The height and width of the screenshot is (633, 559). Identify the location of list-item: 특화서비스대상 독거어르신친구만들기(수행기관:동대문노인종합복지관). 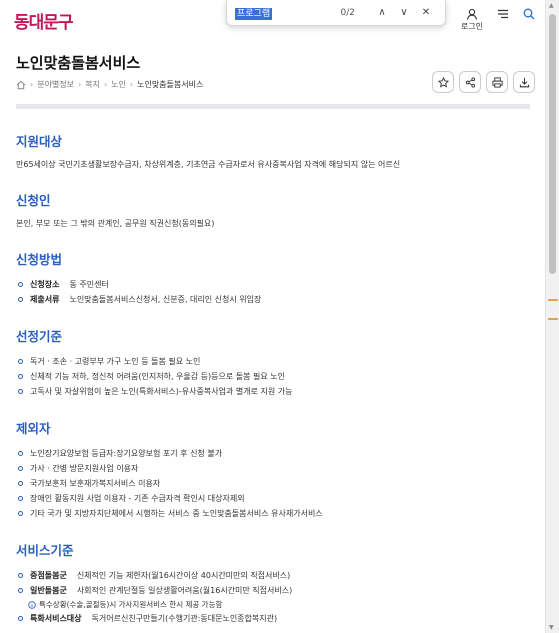
(273, 618).